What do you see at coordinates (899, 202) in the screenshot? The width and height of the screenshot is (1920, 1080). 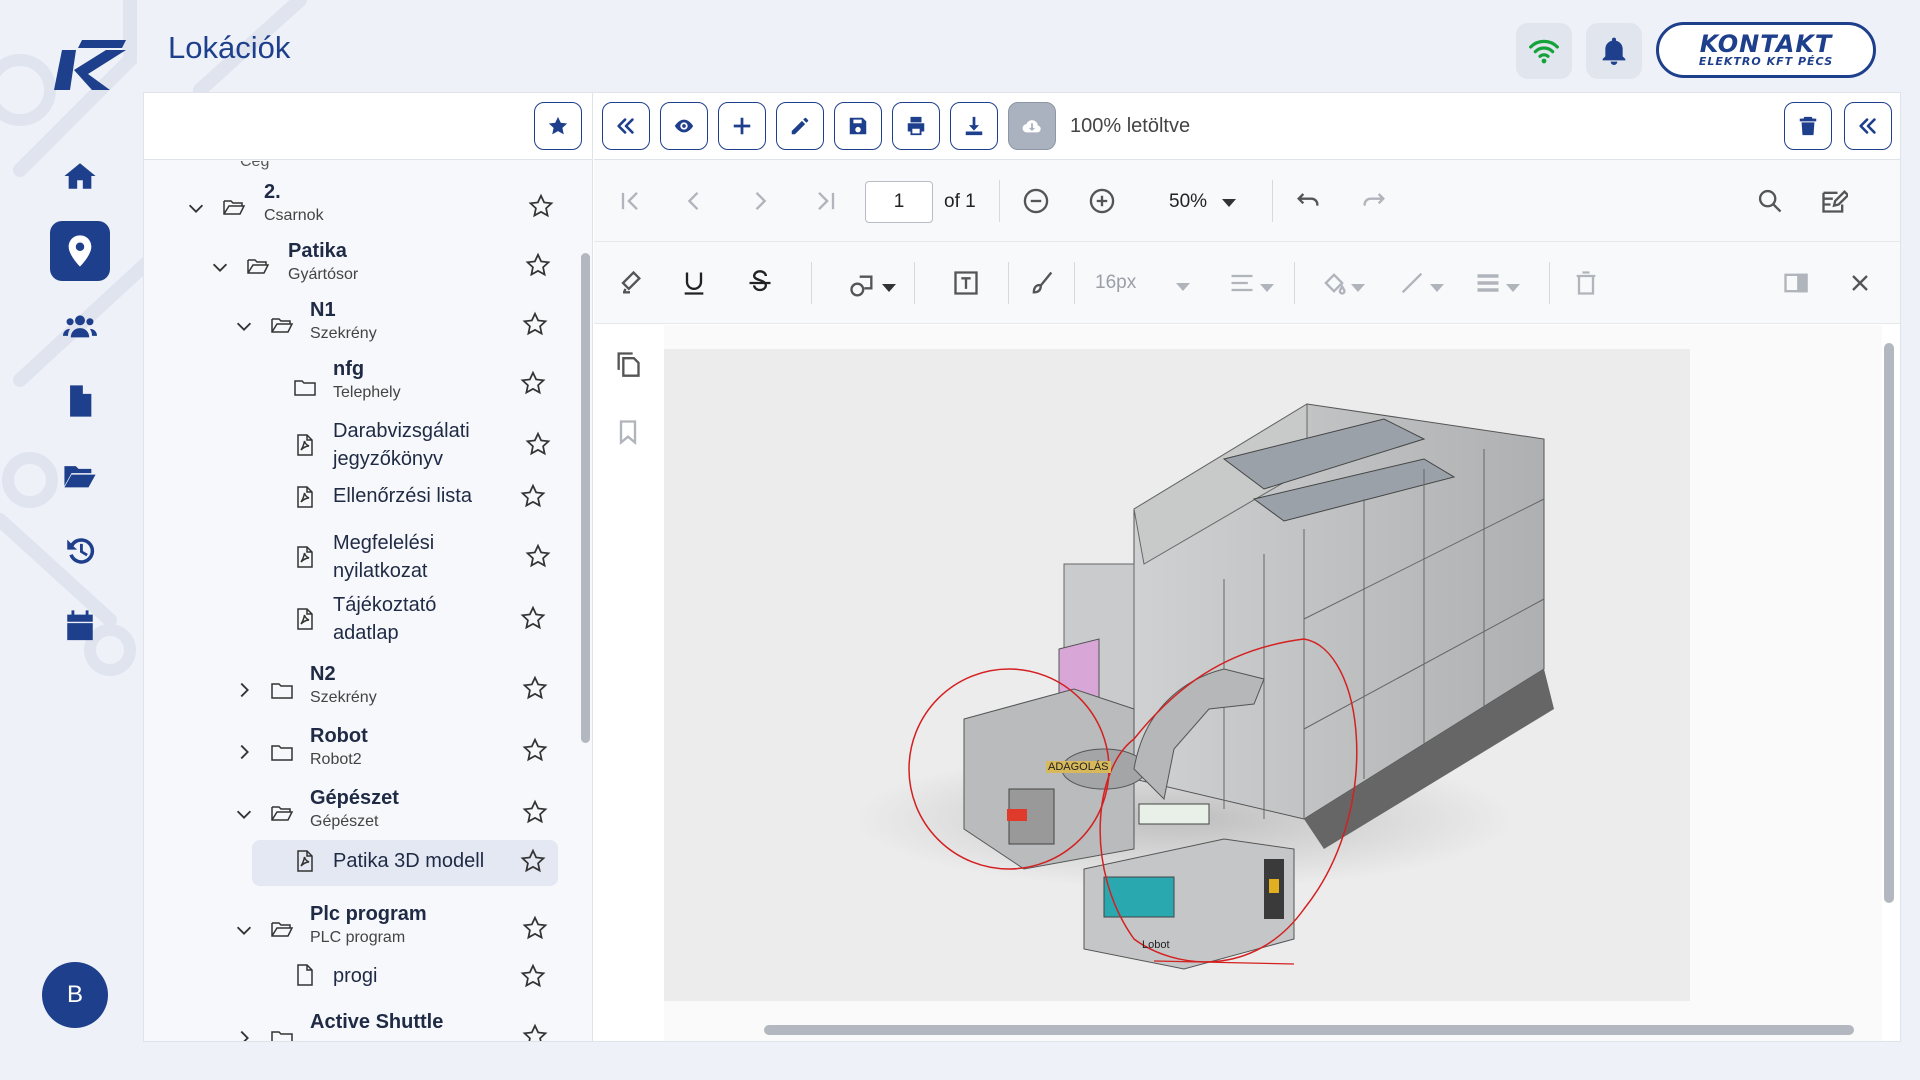 I see `page-number-input: 1` at bounding box center [899, 202].